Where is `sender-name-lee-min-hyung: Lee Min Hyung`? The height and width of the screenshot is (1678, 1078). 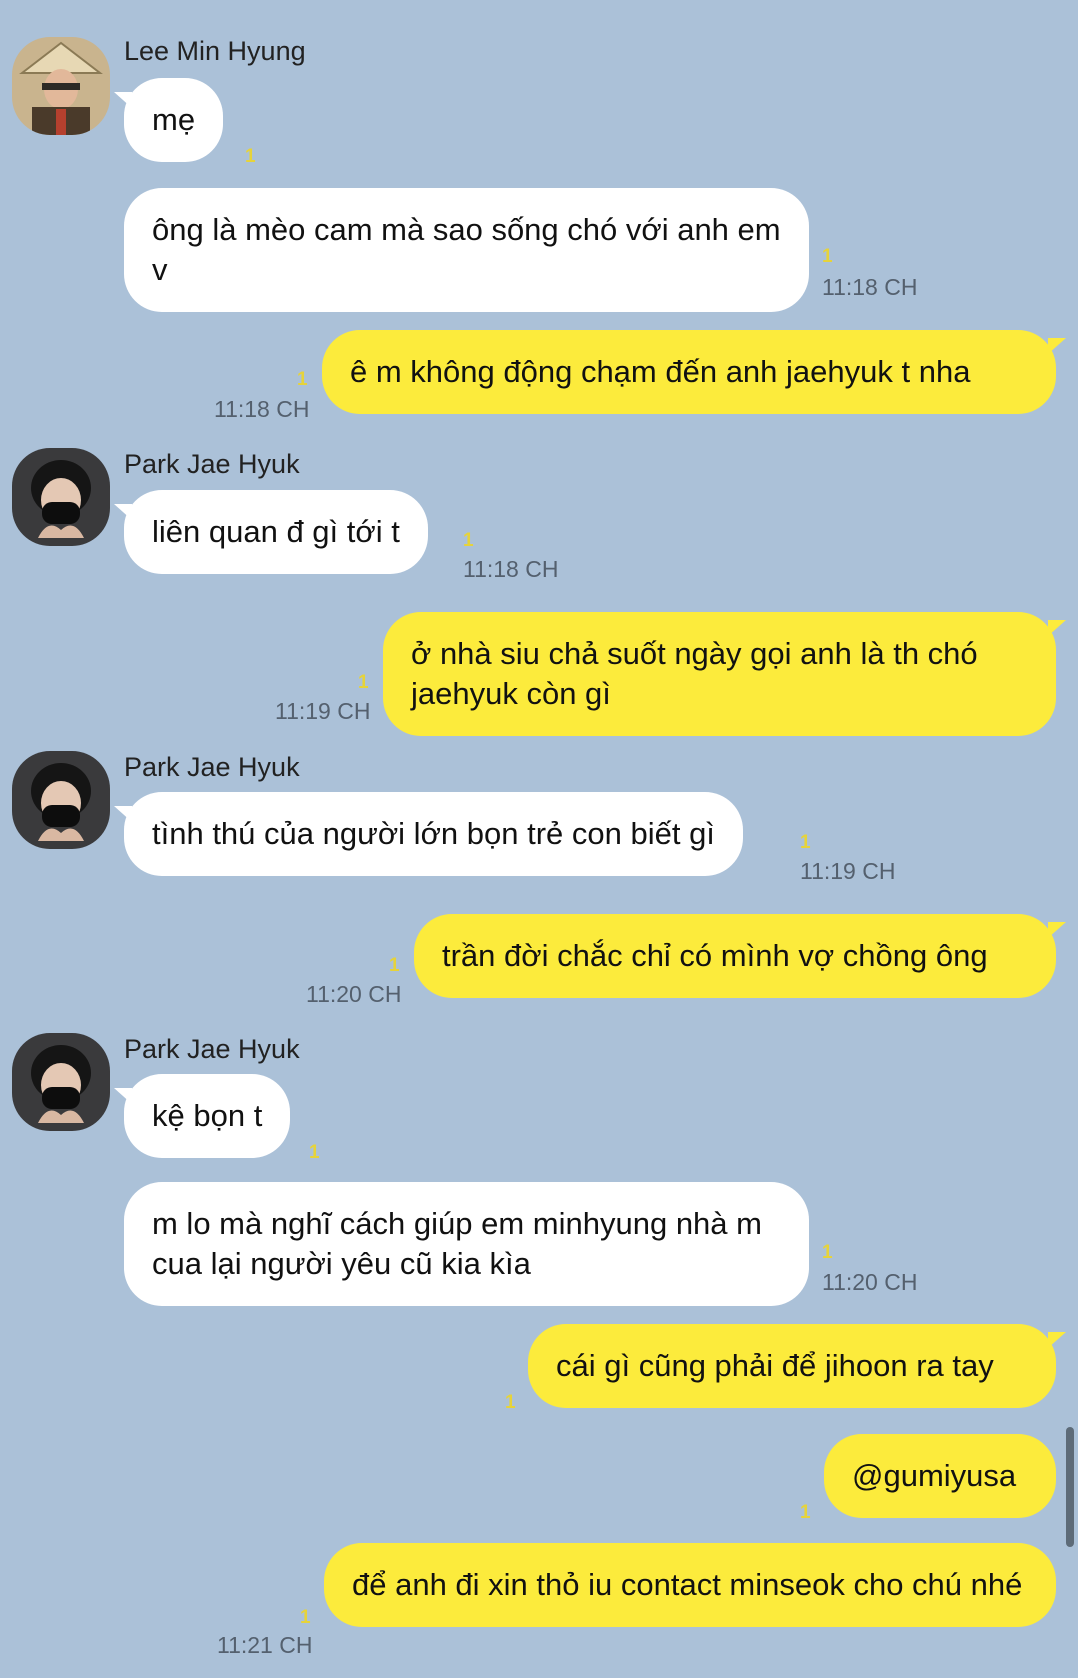 sender-name-lee-min-hyung: Lee Min Hyung is located at coordinates (215, 51).